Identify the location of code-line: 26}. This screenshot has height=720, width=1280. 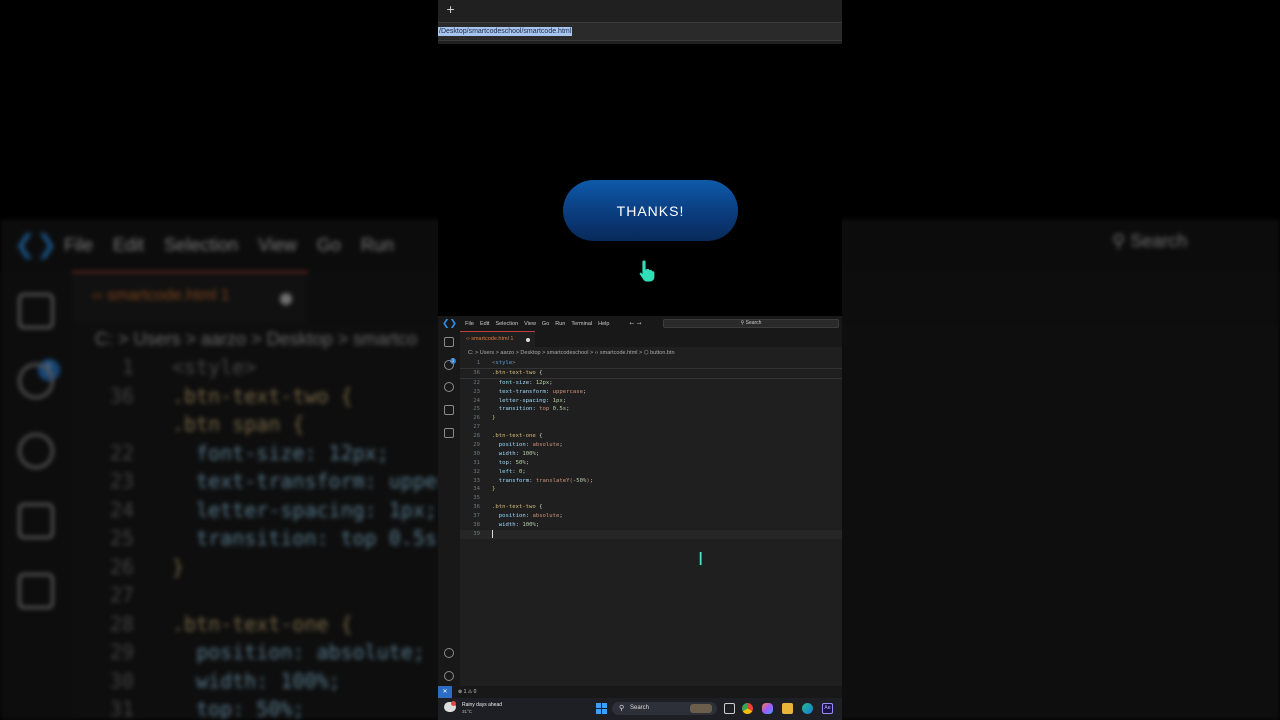
(651, 418).